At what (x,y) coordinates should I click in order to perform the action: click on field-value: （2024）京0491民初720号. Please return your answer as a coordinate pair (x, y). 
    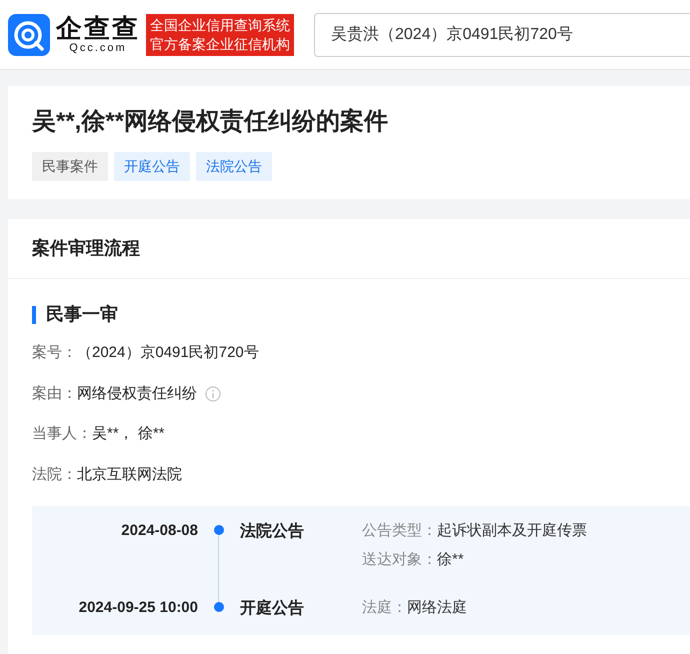
    Looking at the image, I should click on (168, 353).